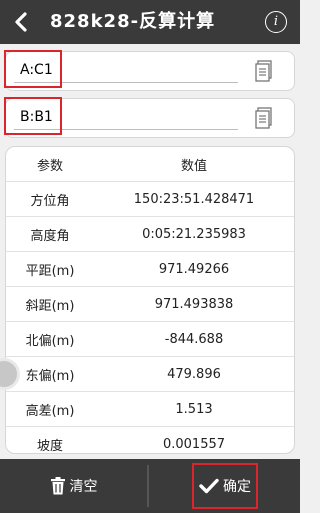  What do you see at coordinates (194, 409) in the screenshot?
I see `row-value: 1.513` at bounding box center [194, 409].